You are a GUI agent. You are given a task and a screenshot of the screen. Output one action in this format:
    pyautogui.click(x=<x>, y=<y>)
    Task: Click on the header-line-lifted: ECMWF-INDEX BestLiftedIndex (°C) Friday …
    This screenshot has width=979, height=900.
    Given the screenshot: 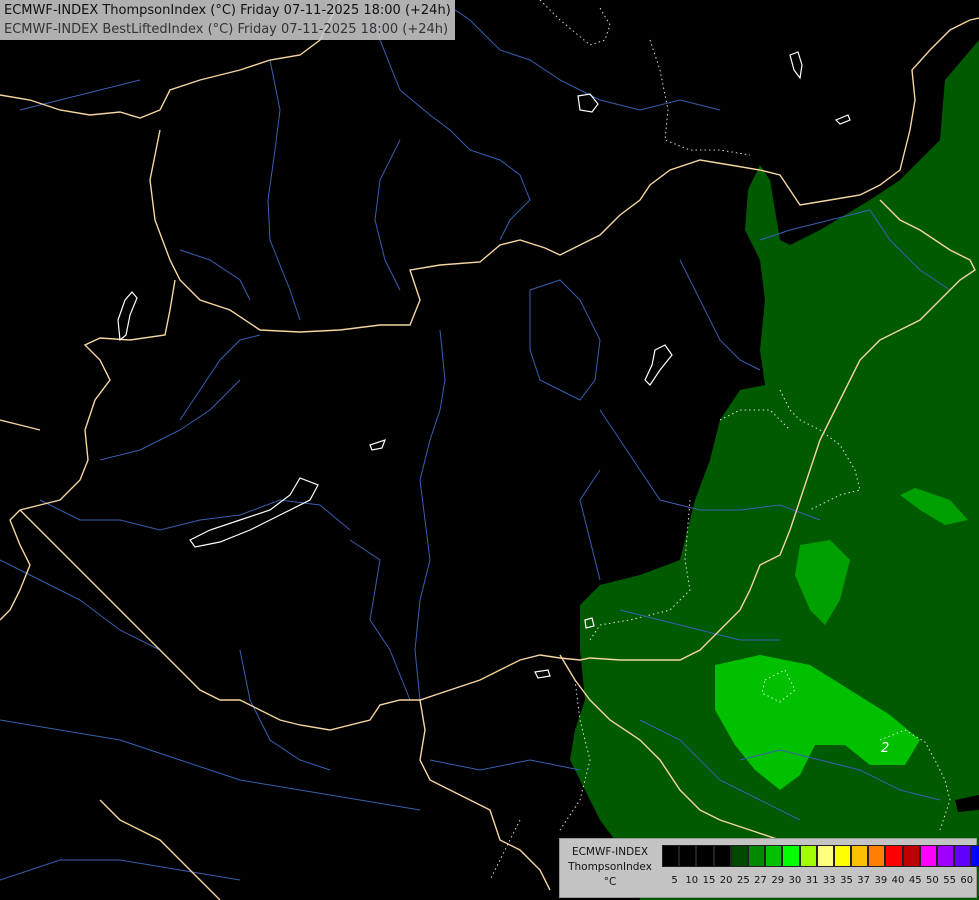 What is the action you would take?
    pyautogui.click(x=226, y=29)
    